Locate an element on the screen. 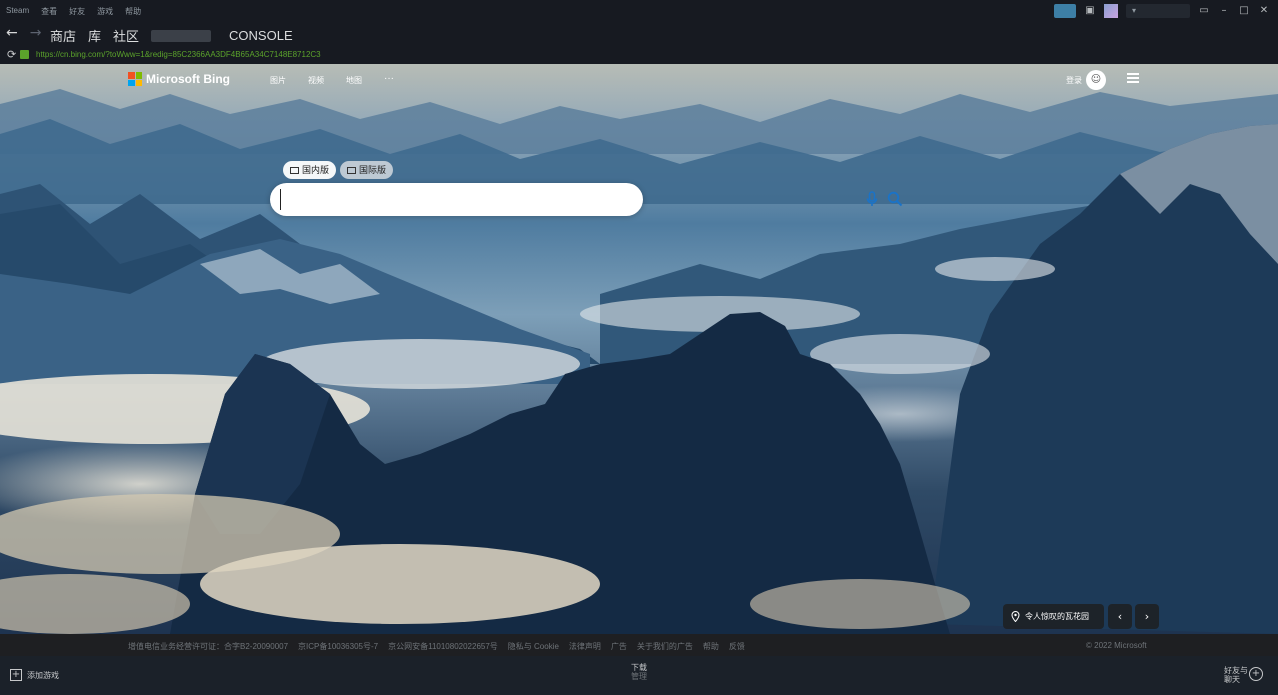 Image resolution: width=1278 pixels, height=695 pixels. friends-label-2: 聊天 is located at coordinates (1232, 679).